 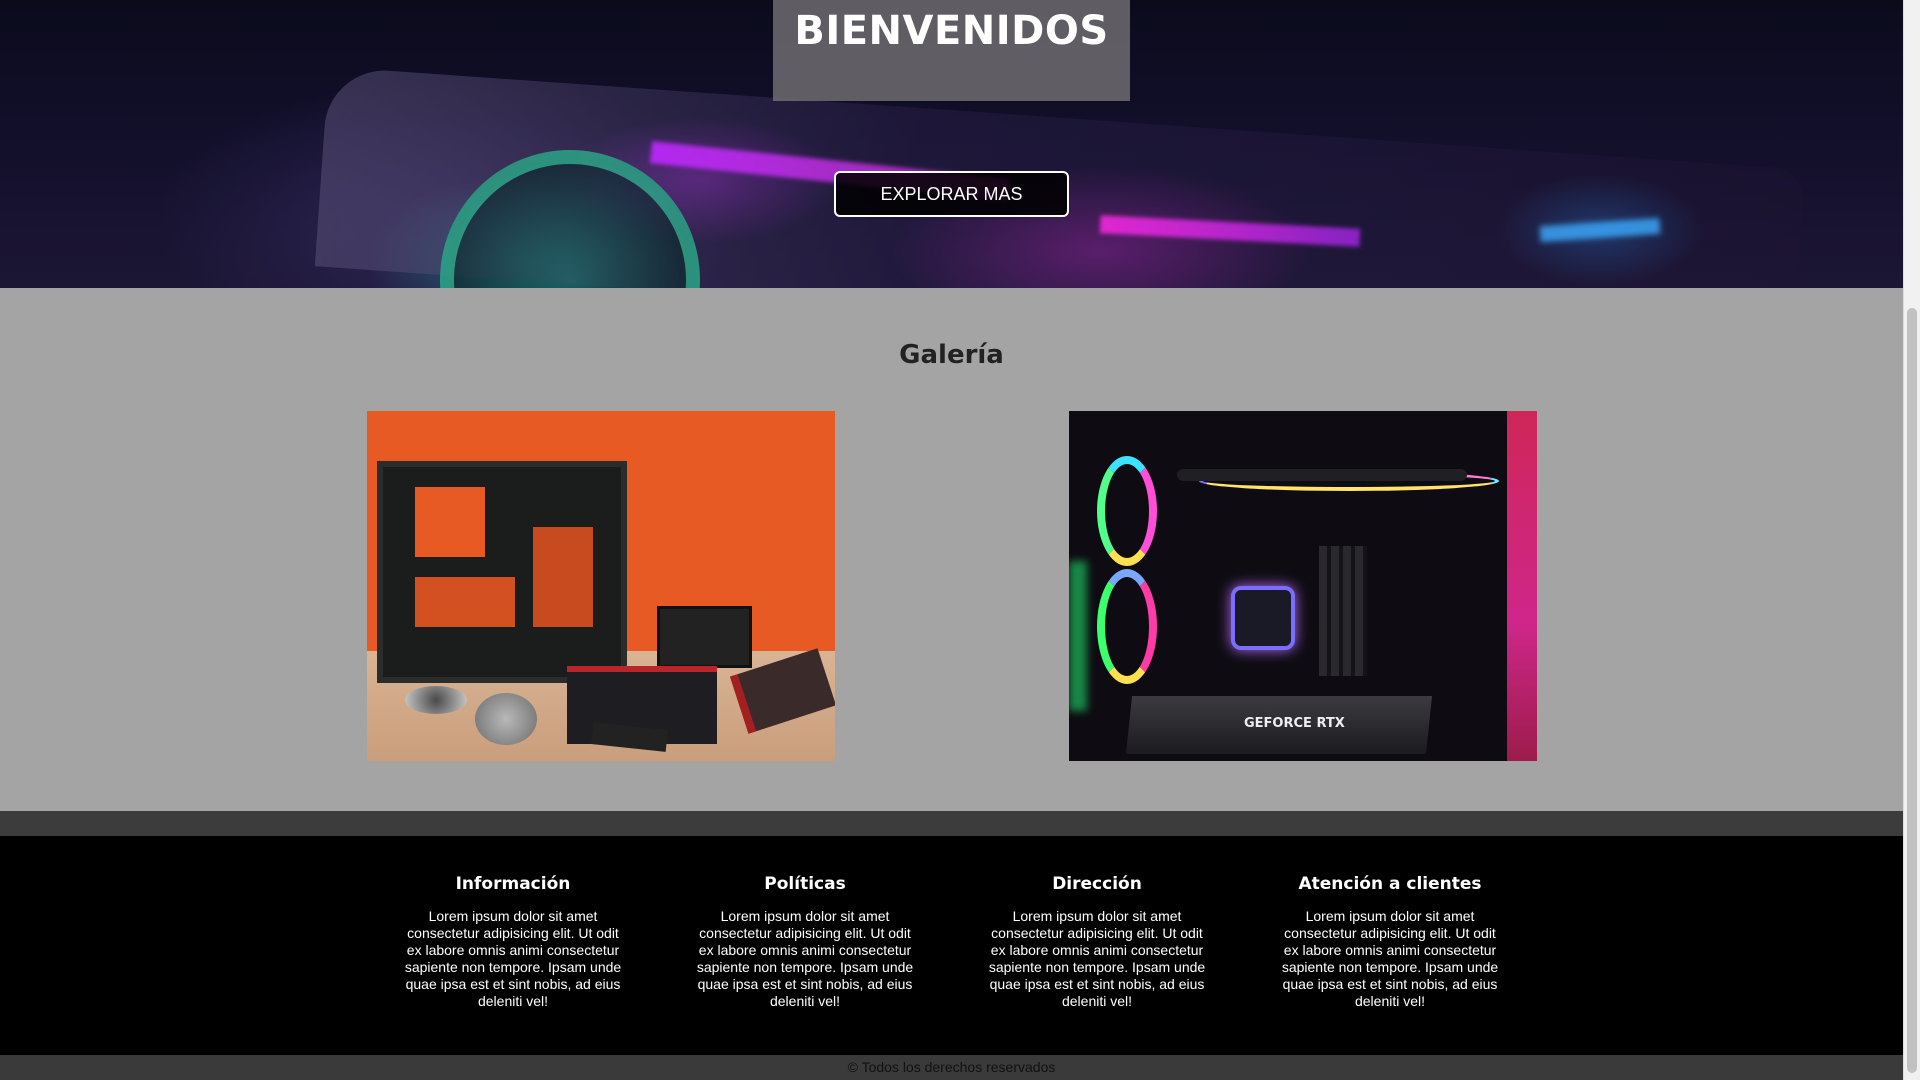 What do you see at coordinates (1097, 884) in the screenshot?
I see `footer-column-title: Dirección` at bounding box center [1097, 884].